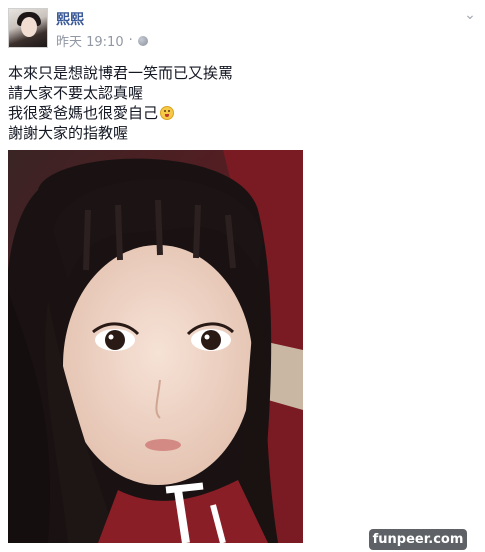  Describe the element at coordinates (142, 40) in the screenshot. I see `globe-icon` at that location.